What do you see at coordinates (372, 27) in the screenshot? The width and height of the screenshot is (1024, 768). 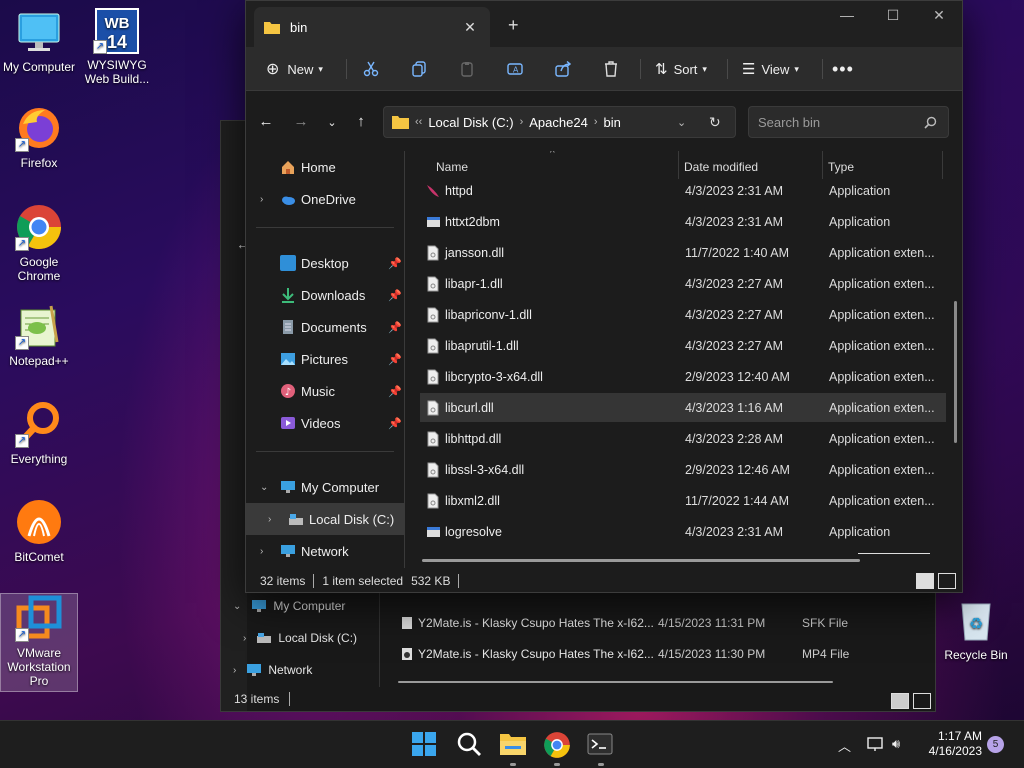 I see `tab-bin: bin ✕` at bounding box center [372, 27].